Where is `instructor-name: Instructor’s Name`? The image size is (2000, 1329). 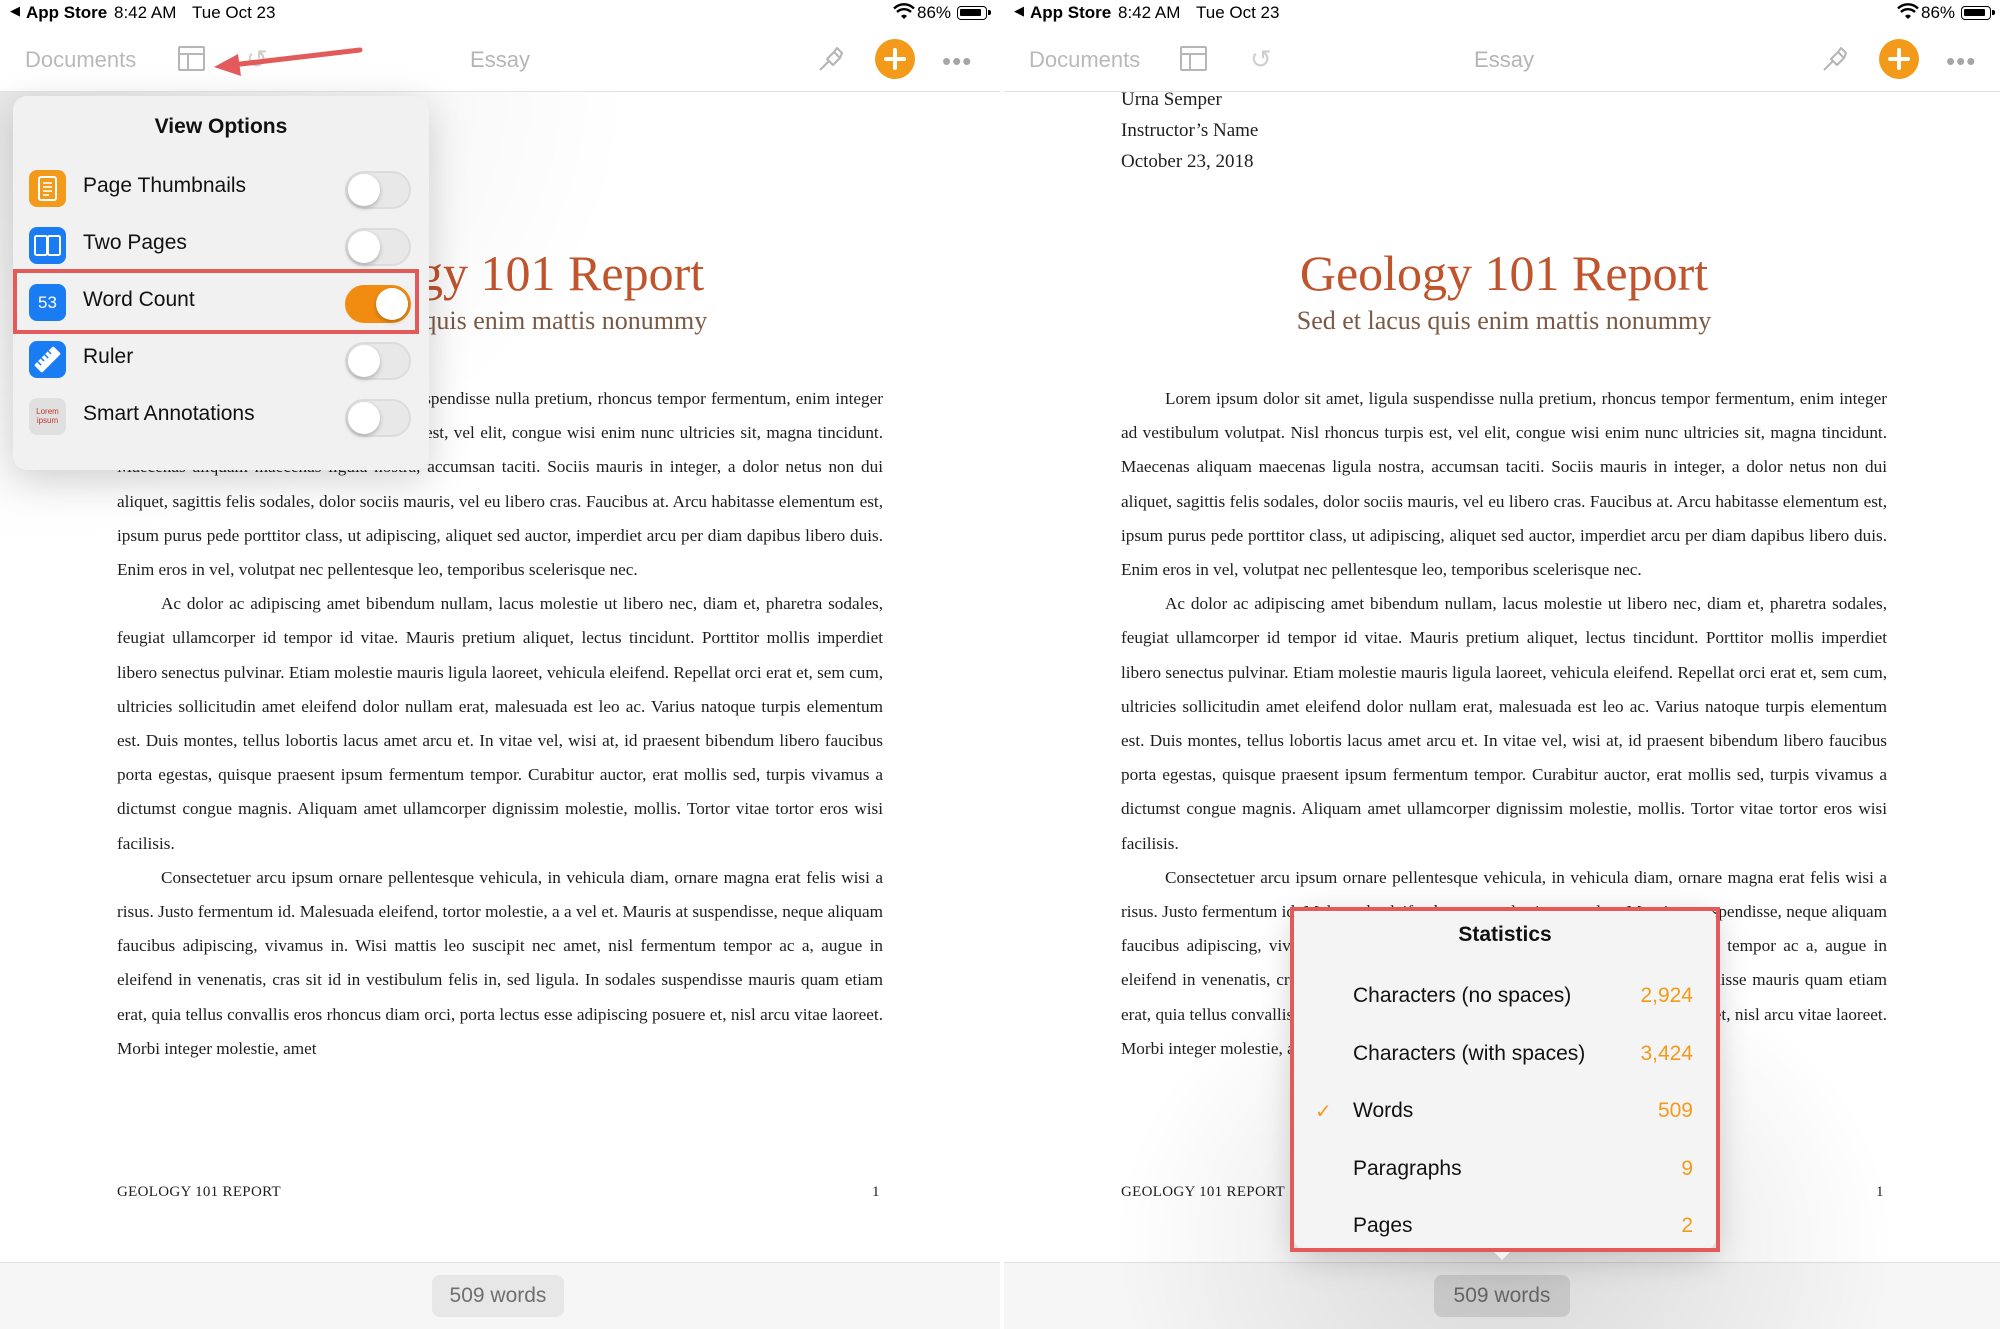
instructor-name: Instructor’s Name is located at coordinates (1190, 130).